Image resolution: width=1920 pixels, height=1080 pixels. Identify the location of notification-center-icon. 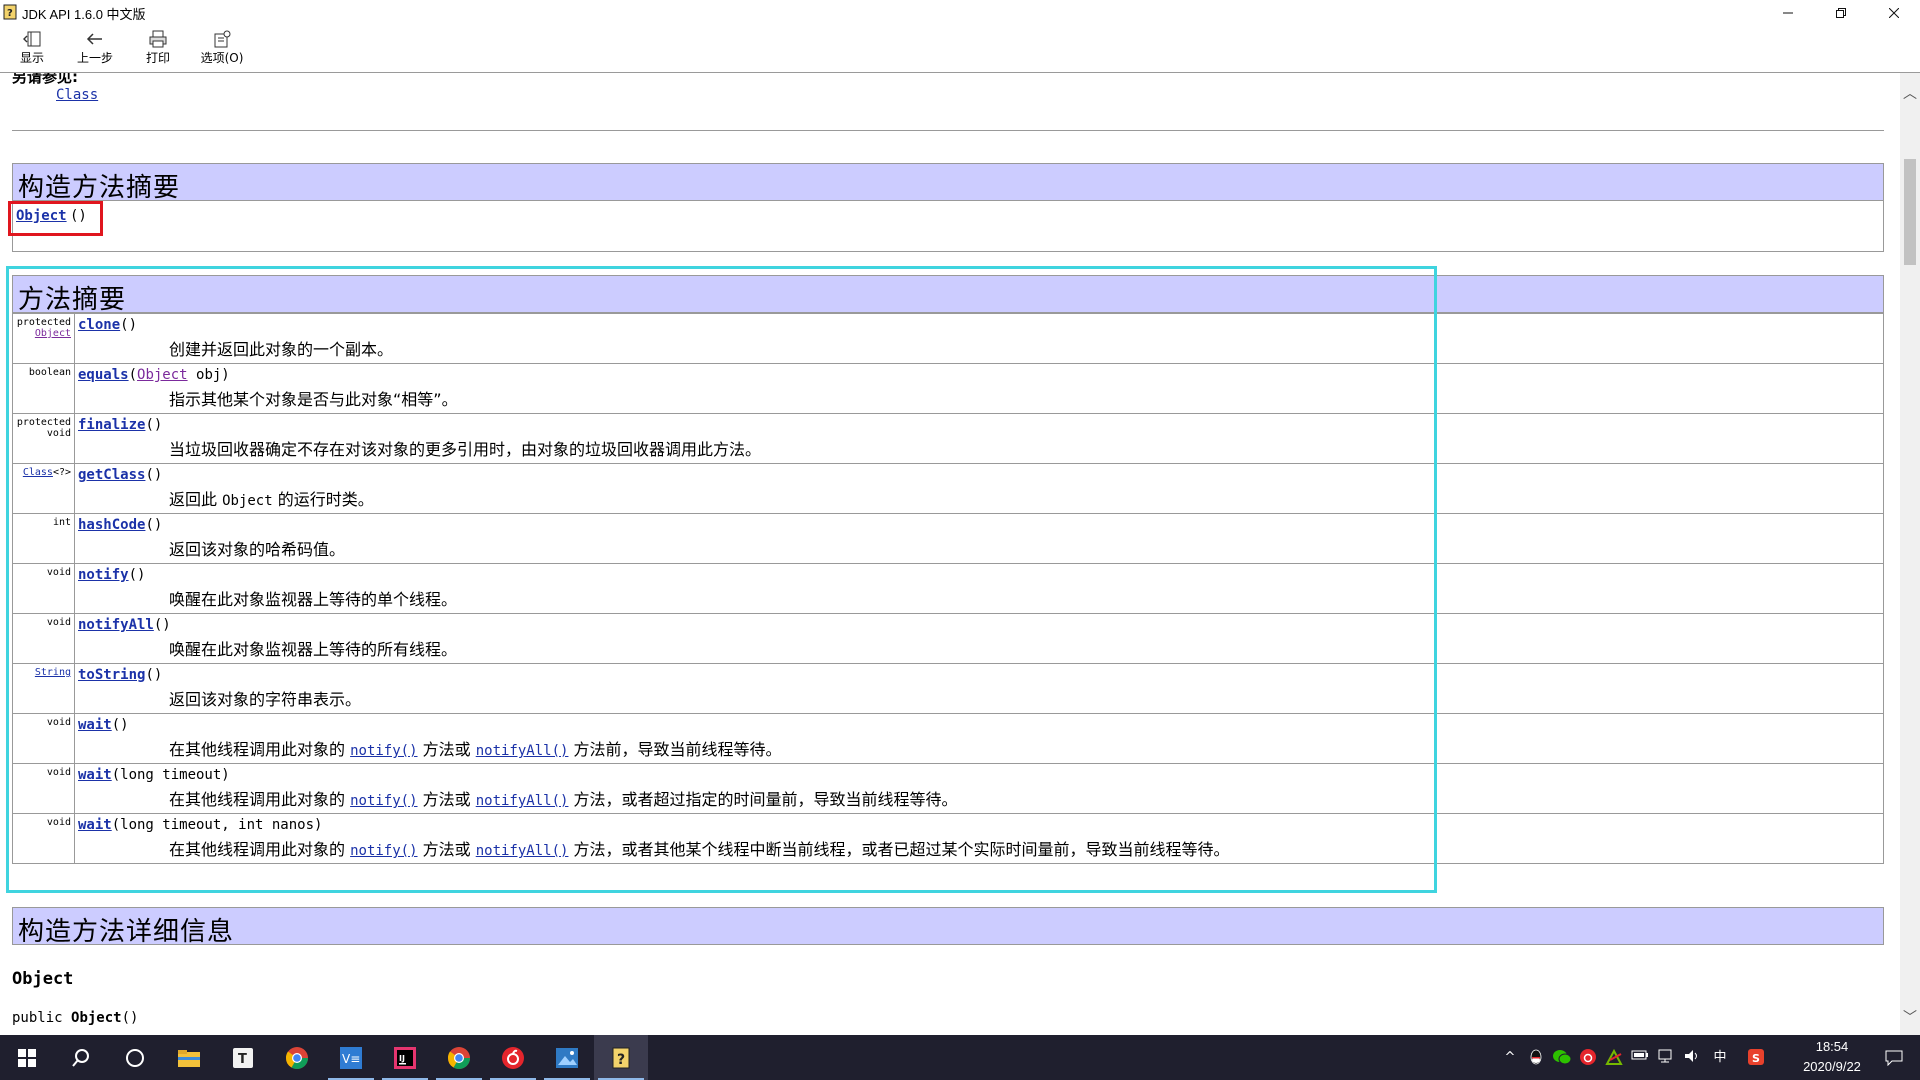
(1894, 1057).